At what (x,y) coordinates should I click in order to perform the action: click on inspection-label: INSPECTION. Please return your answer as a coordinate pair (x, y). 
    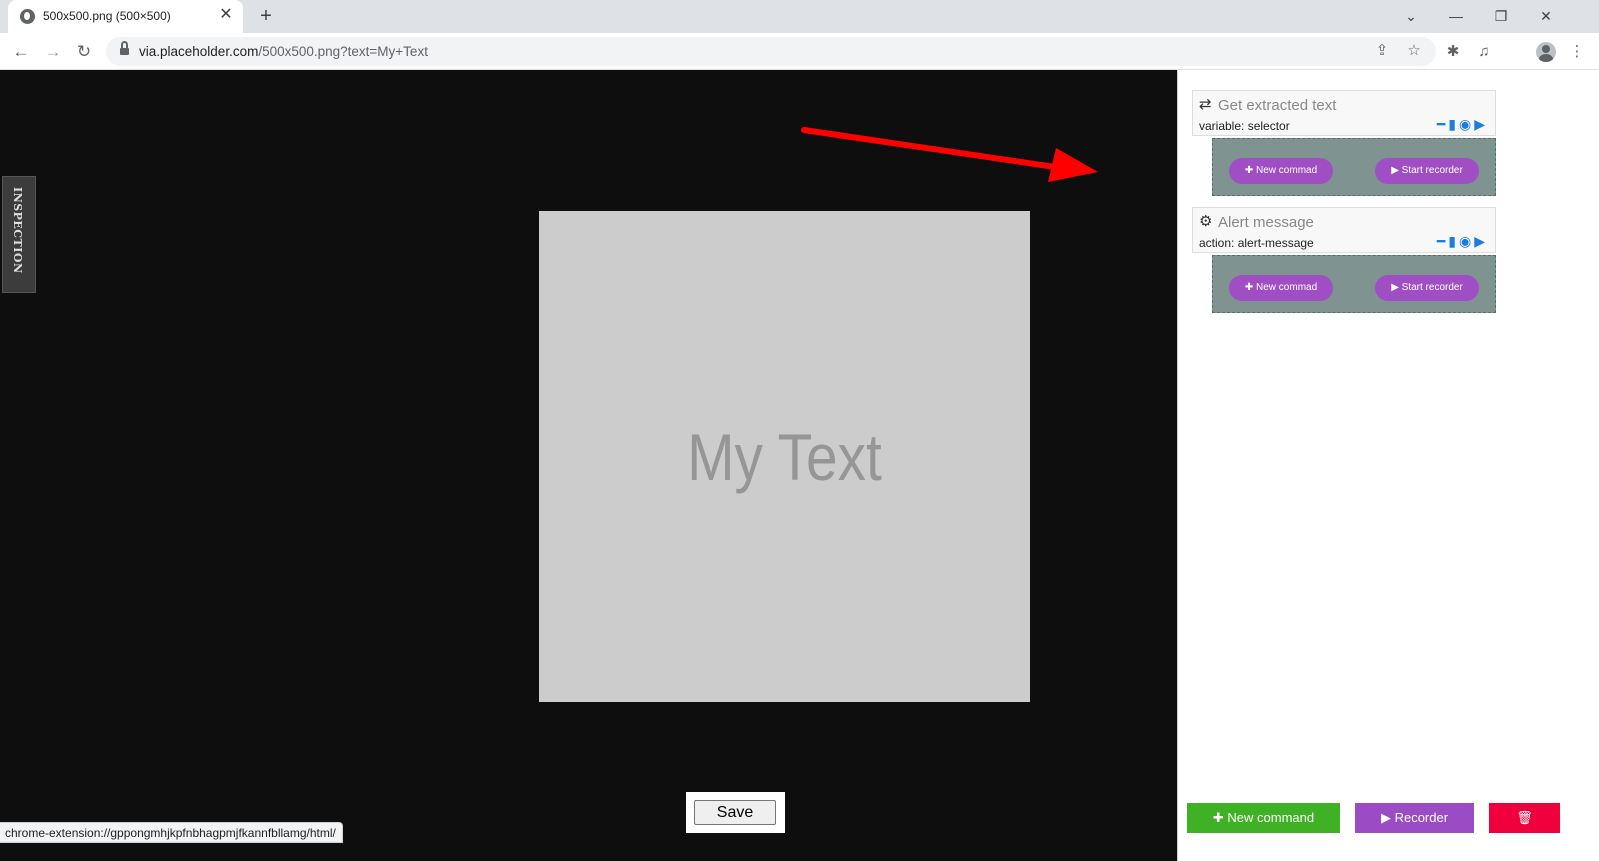
    Looking at the image, I should click on (17, 230).